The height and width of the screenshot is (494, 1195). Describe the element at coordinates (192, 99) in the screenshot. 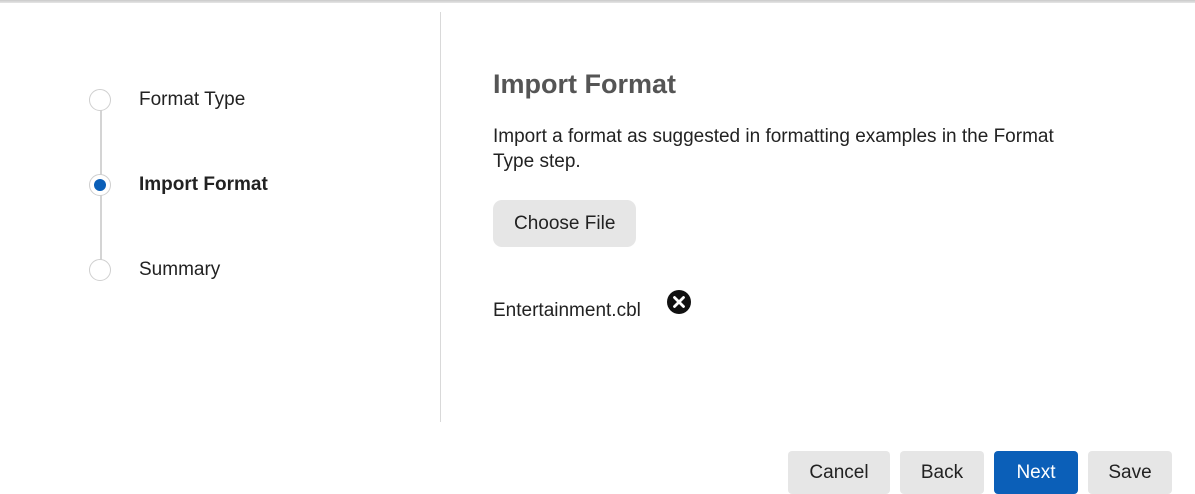

I see `step-label: Format Type` at that location.